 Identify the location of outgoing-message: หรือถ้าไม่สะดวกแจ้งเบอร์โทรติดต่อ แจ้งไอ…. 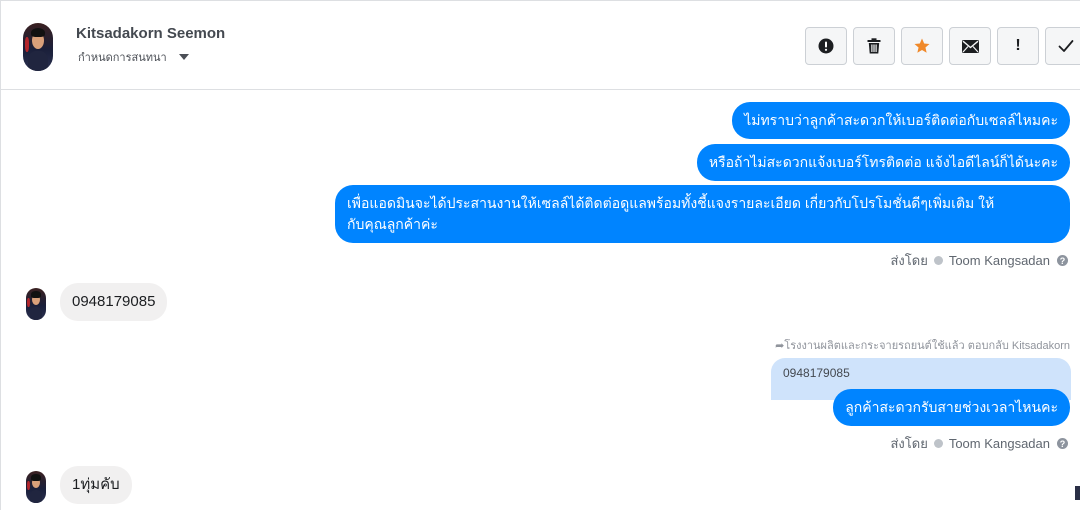
(883, 162).